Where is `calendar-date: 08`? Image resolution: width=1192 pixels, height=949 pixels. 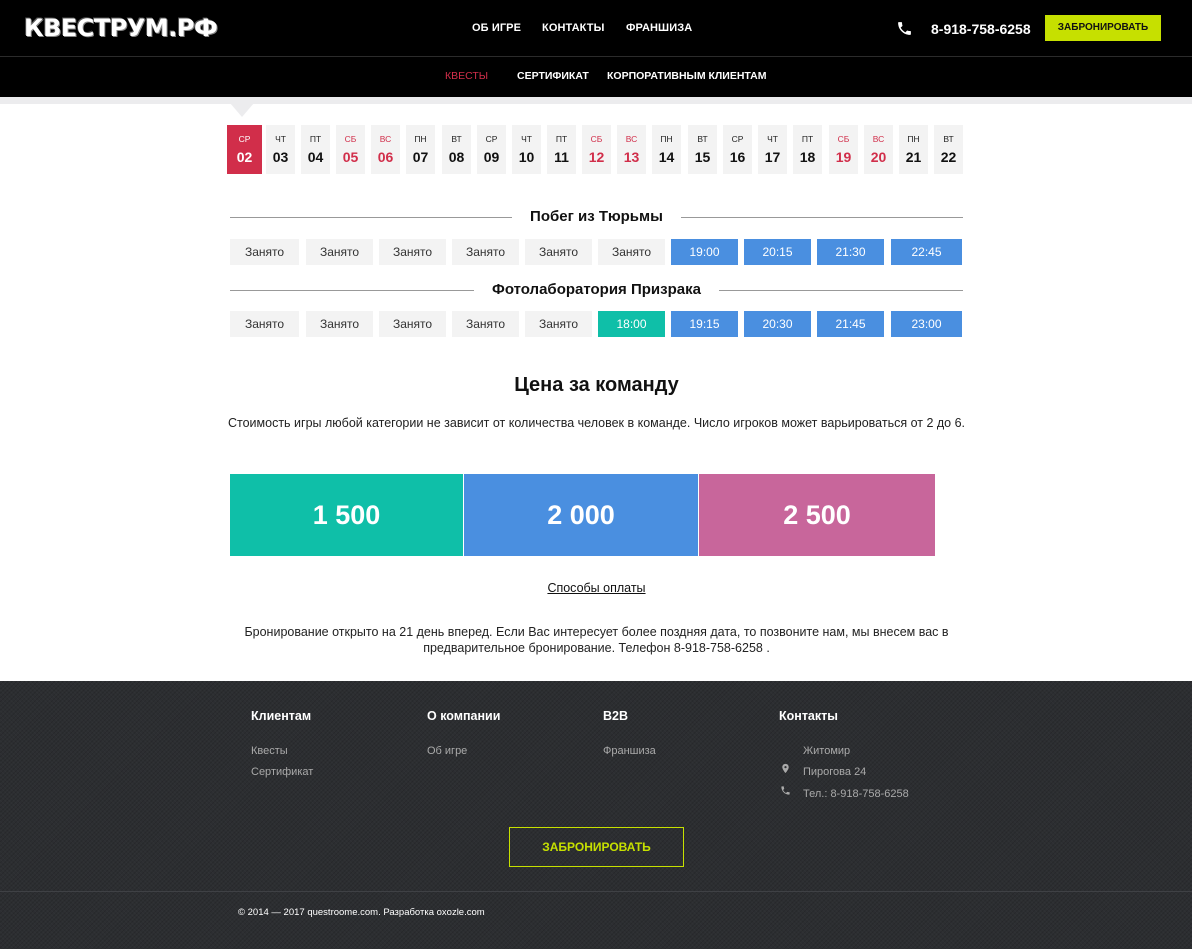
calendar-date: 08 is located at coordinates (456, 157).